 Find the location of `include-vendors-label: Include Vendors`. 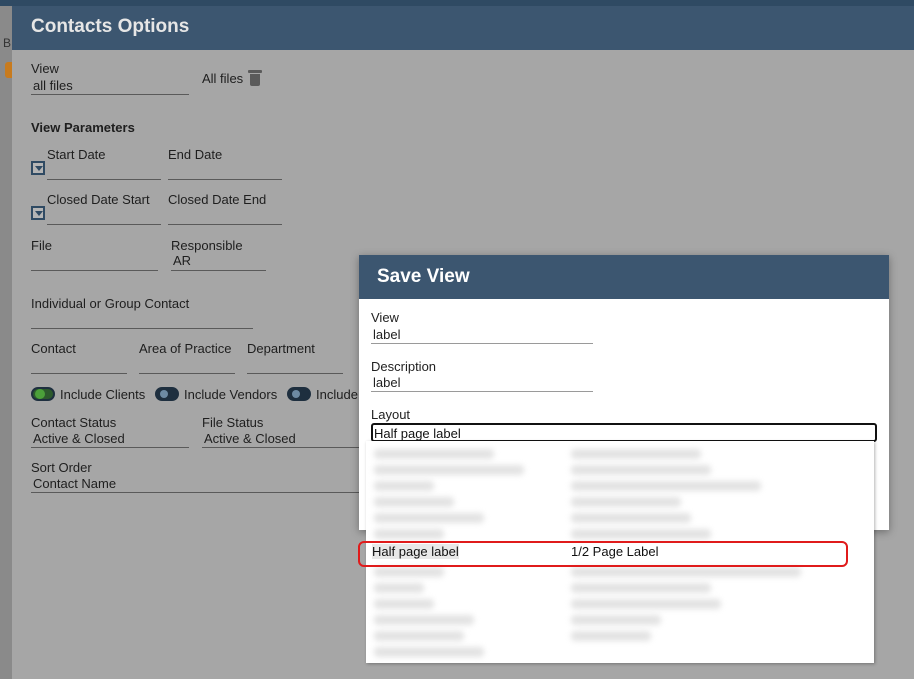

include-vendors-label: Include Vendors is located at coordinates (231, 394).